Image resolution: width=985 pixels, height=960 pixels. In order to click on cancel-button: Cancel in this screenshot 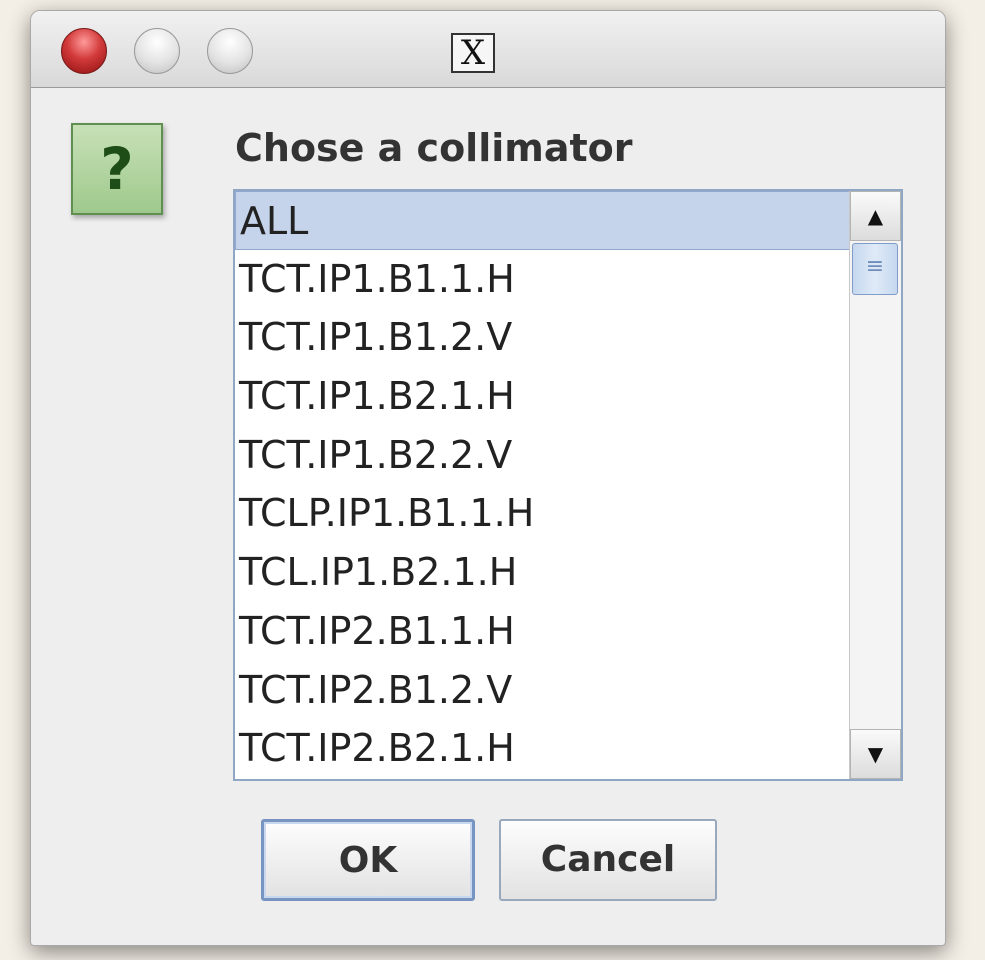, I will do `click(608, 860)`.